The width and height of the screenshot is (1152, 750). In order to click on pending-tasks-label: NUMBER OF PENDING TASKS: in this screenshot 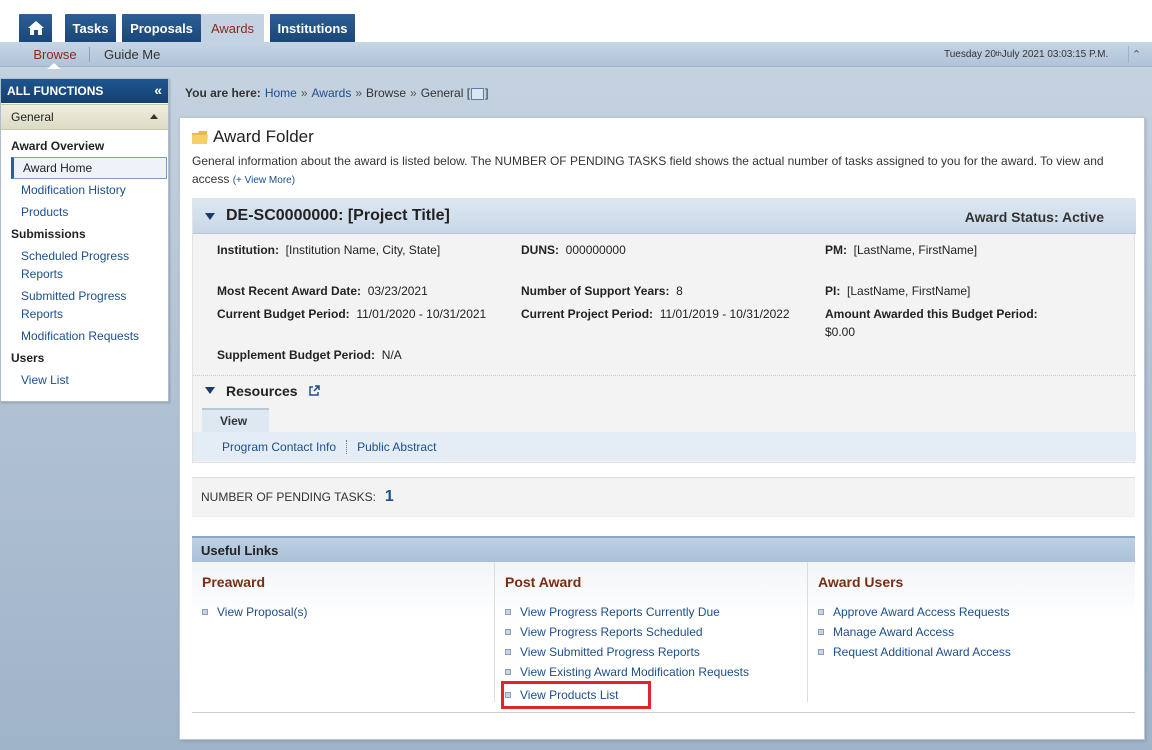, I will do `click(288, 497)`.